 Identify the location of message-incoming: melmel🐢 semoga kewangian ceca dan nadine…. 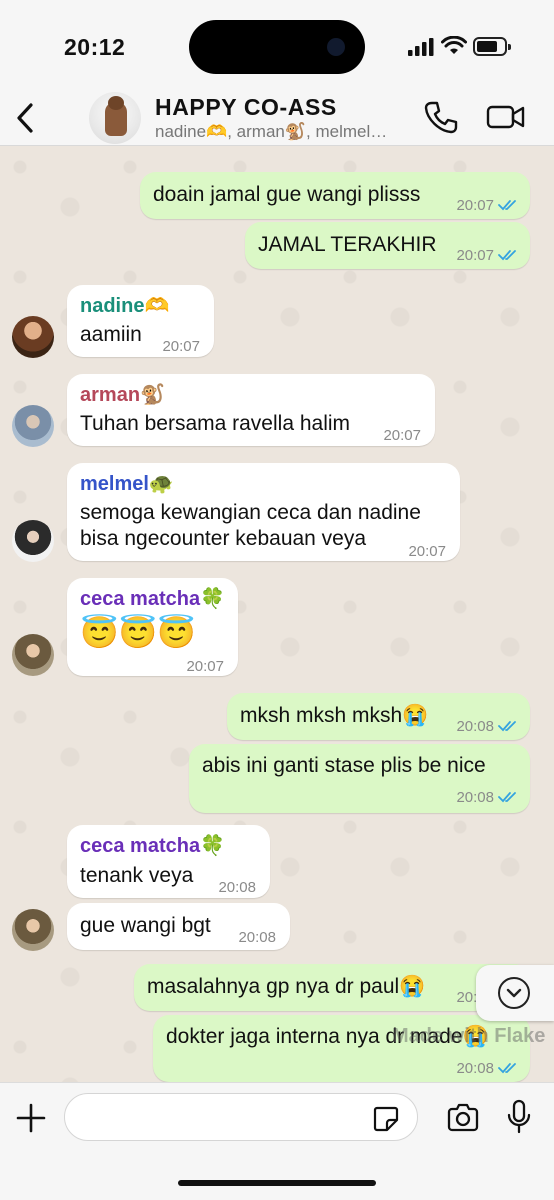
(263, 512).